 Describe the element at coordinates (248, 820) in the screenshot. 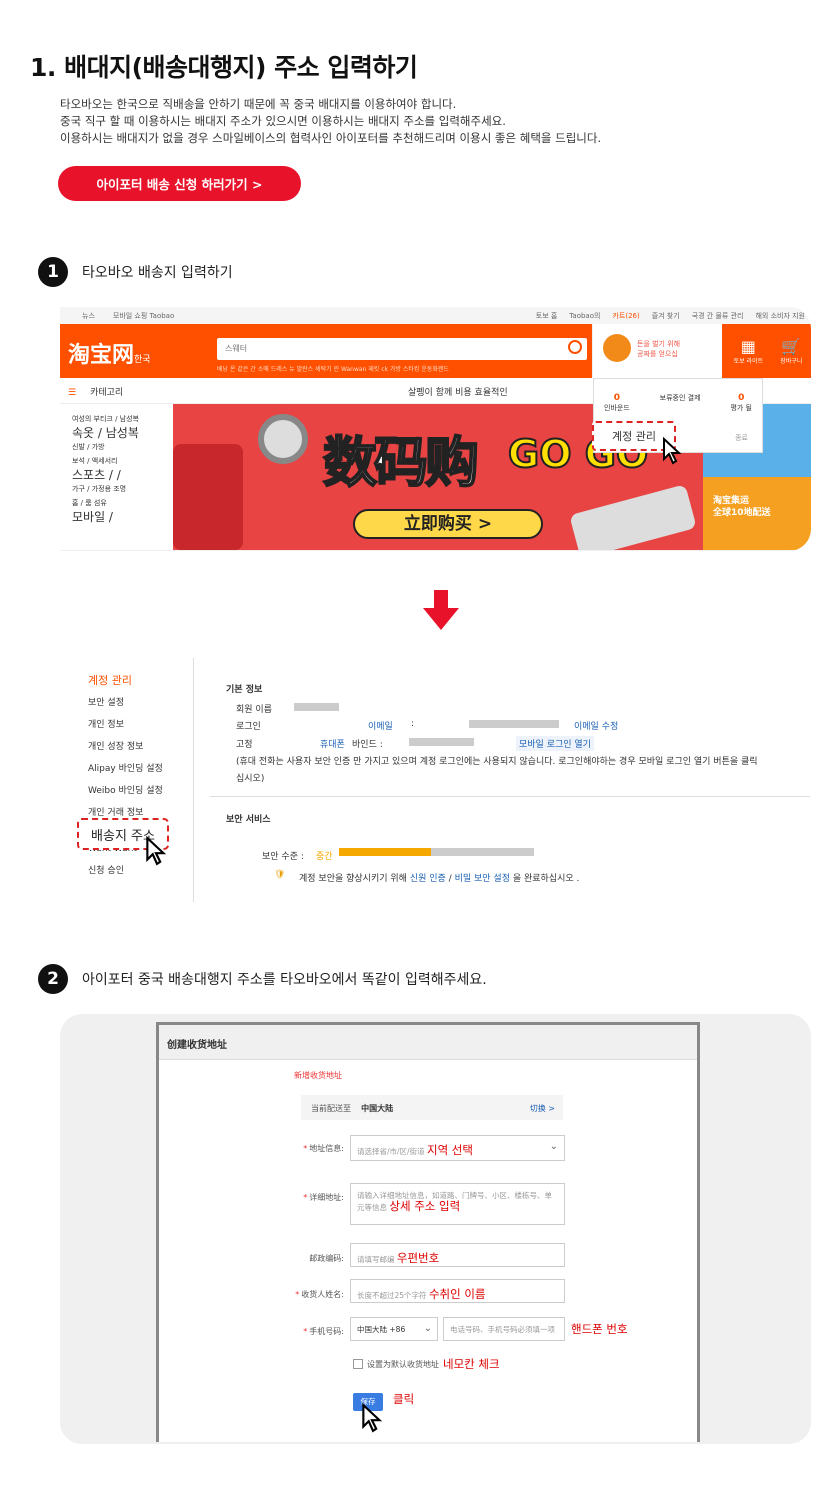

I see `section-title: 보안 서비스` at that location.